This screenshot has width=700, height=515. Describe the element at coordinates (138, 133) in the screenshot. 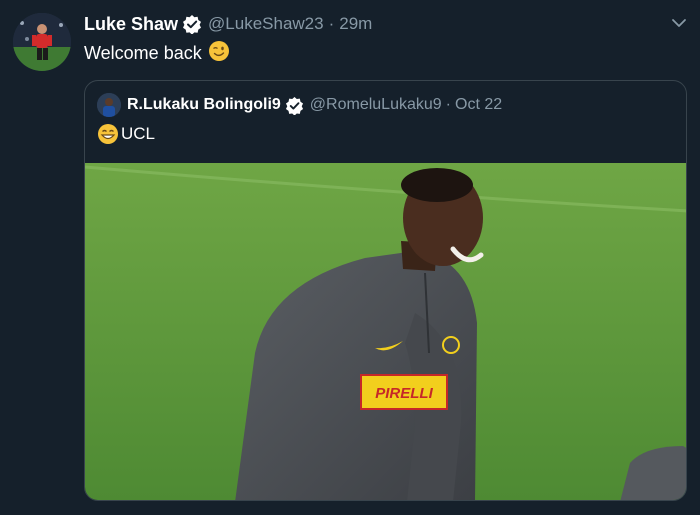

I see `quoted-tweet-text-content: UCL` at that location.